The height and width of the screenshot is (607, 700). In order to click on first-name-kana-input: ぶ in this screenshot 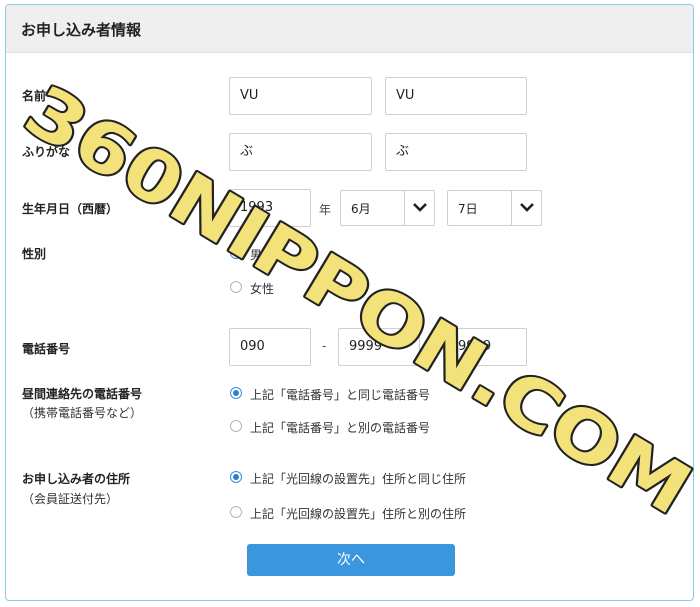, I will do `click(456, 152)`.